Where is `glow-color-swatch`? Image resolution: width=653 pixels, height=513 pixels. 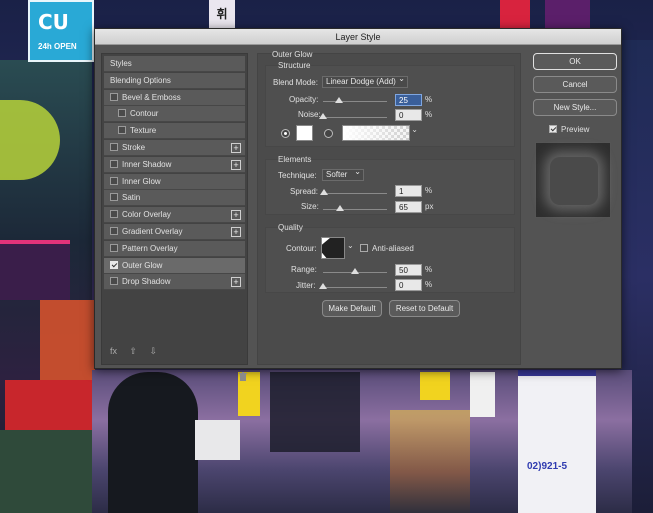 glow-color-swatch is located at coordinates (304, 133).